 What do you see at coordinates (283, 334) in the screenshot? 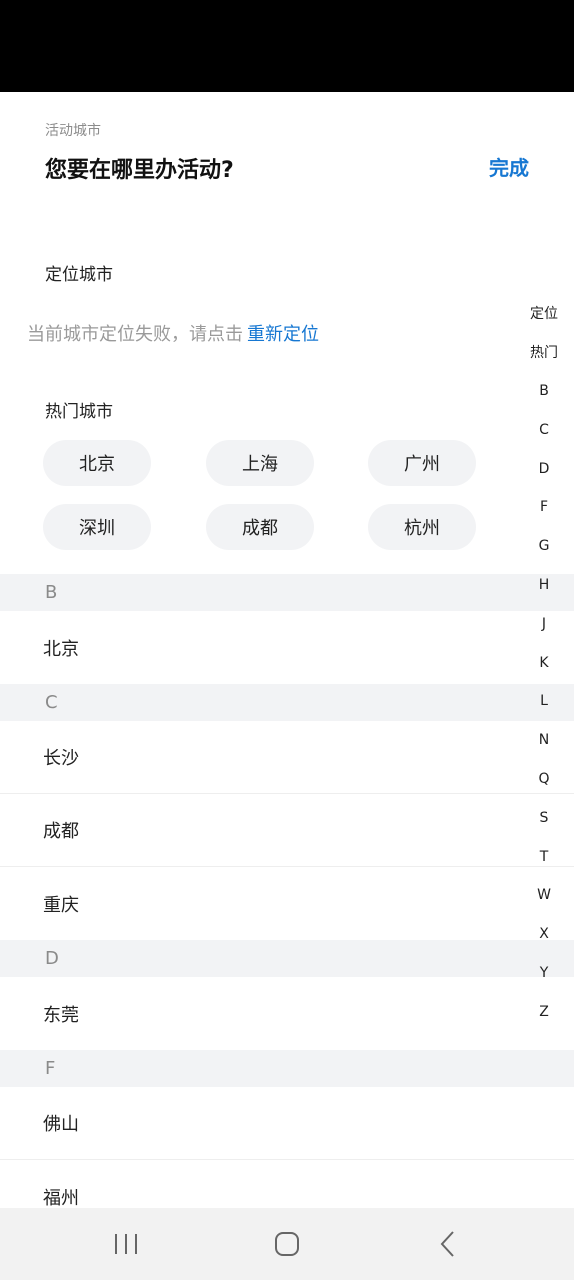
I see `relocate-link: 重新定位` at bounding box center [283, 334].